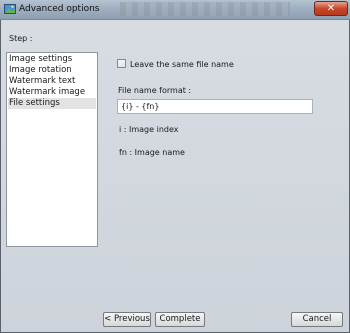  Describe the element at coordinates (21, 38) in the screenshot. I see `step-label: Step :` at that location.